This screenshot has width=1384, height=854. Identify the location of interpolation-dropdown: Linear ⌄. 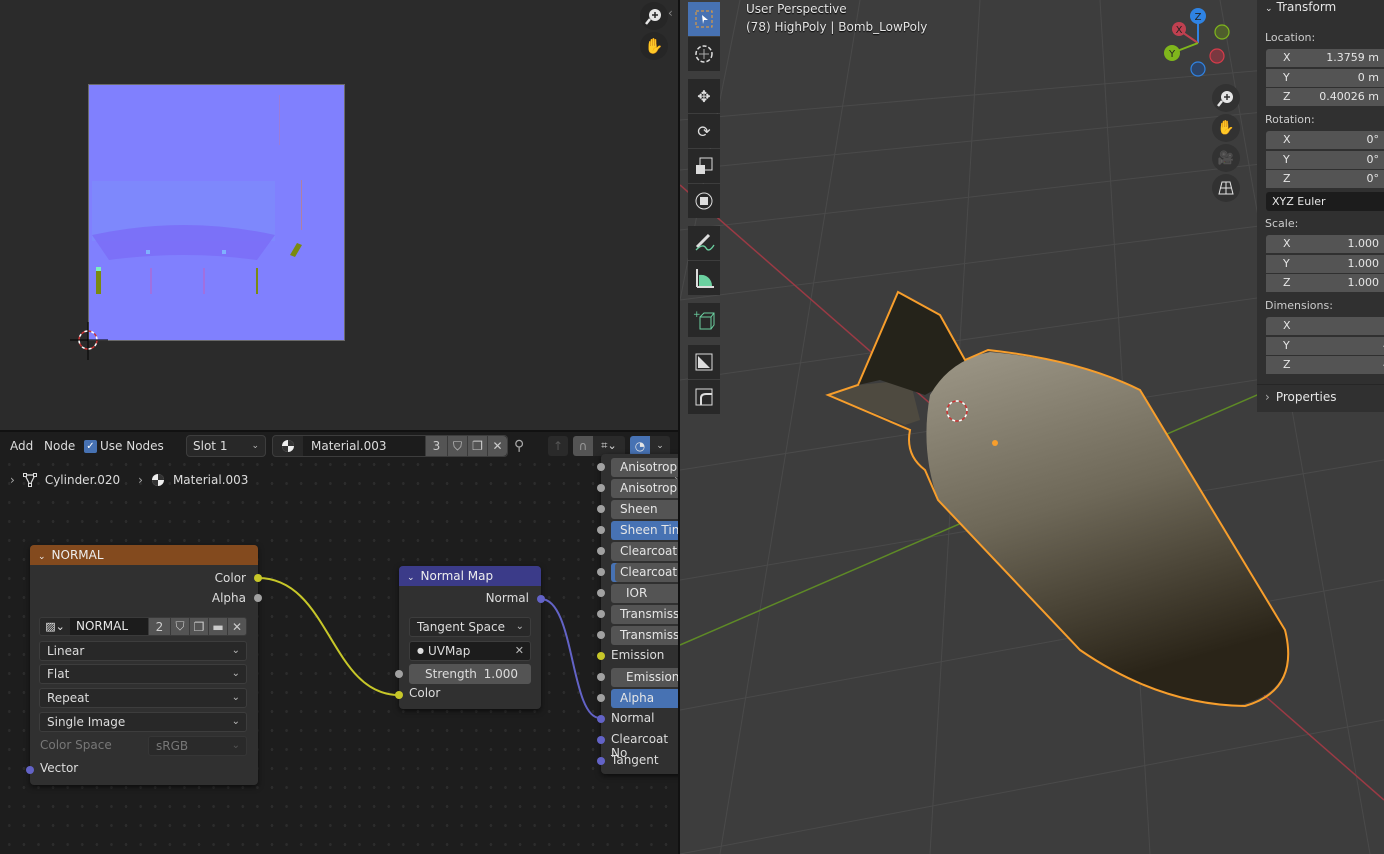
(143, 651).